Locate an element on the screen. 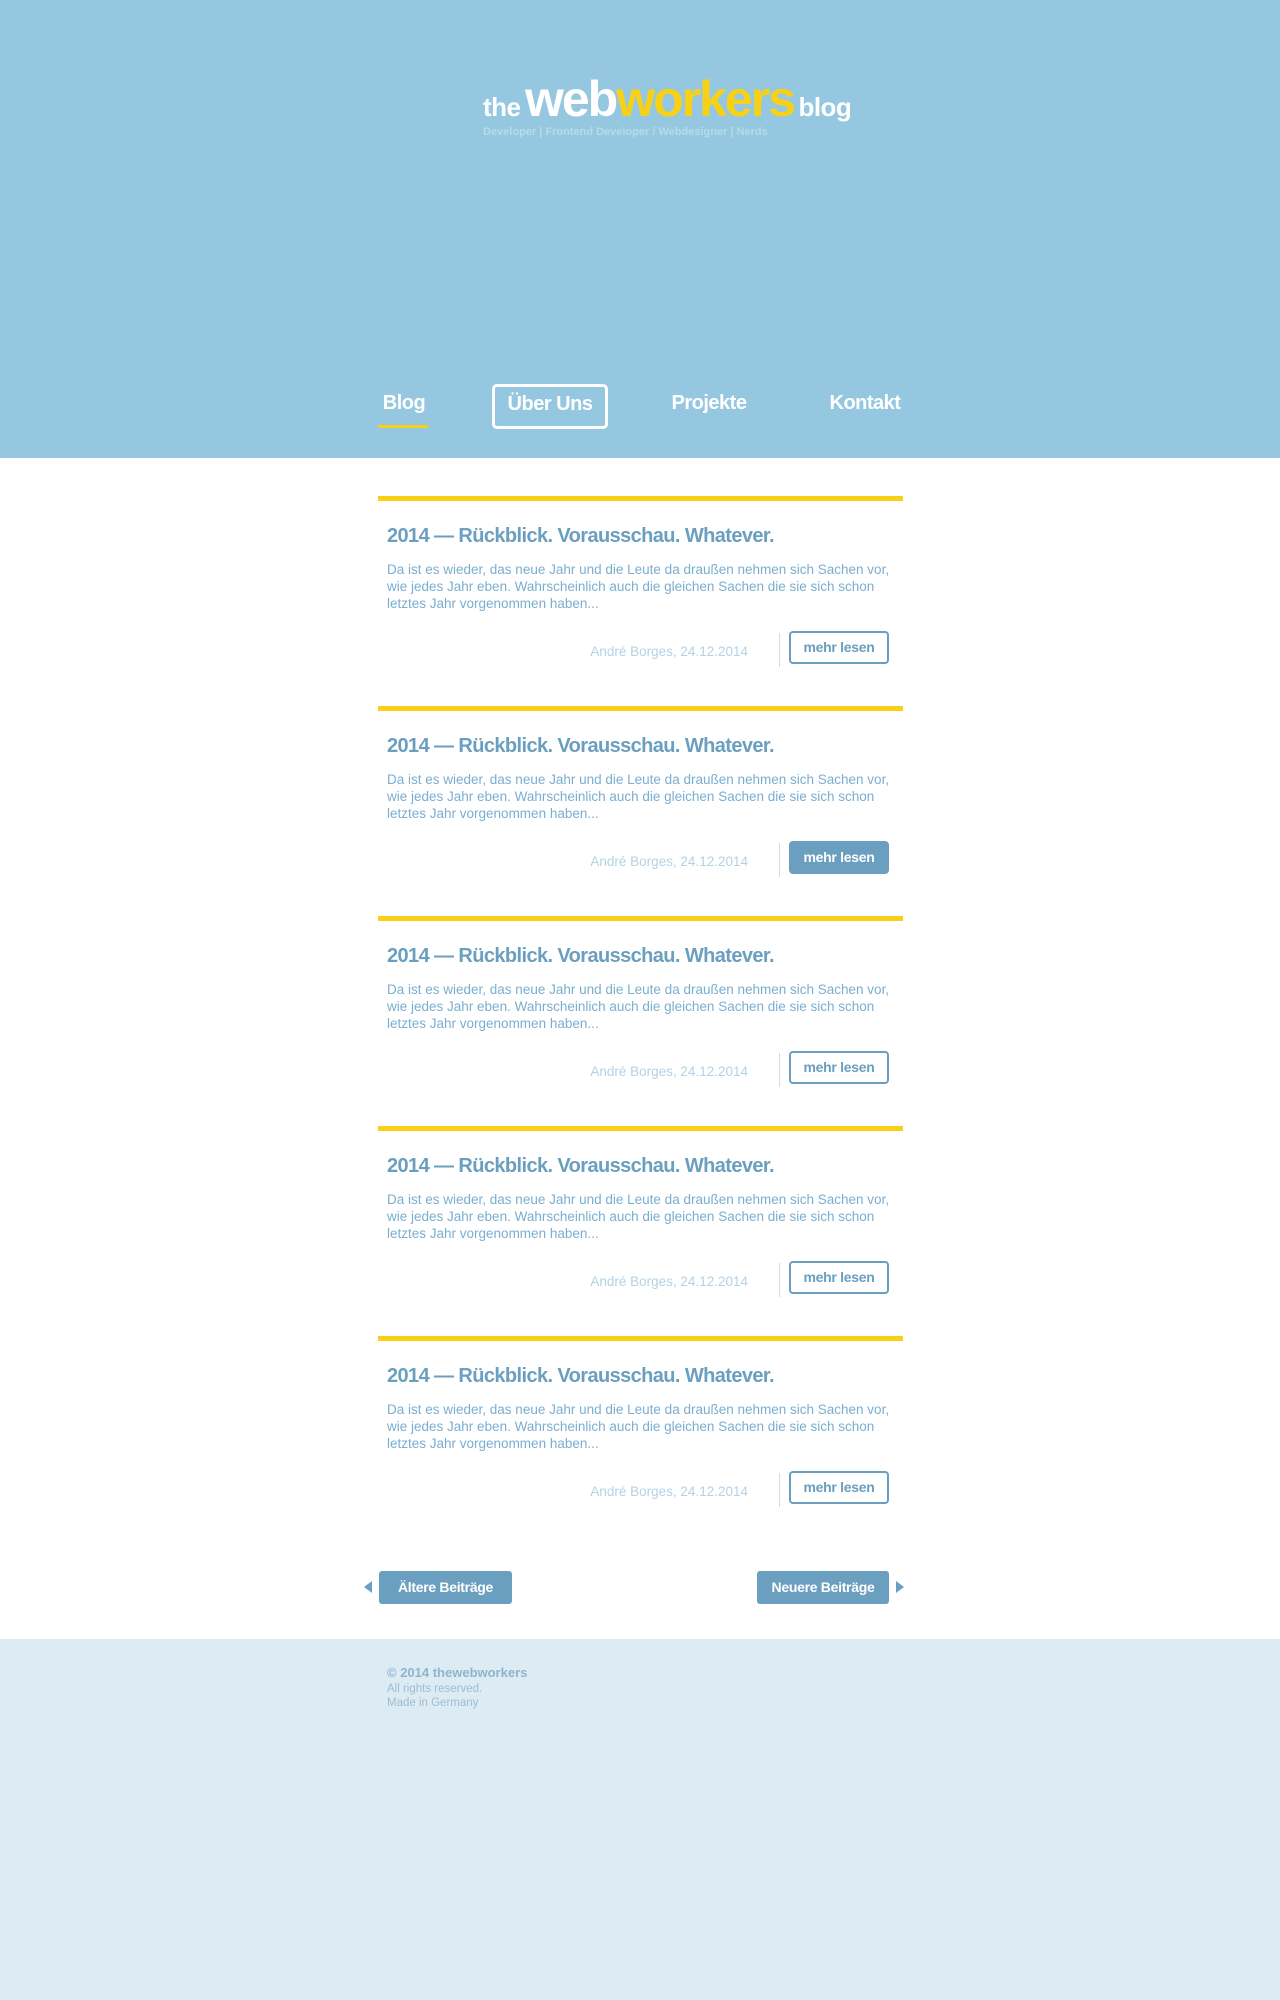 Image resolution: width=1280 pixels, height=2000 pixels. older-posts-button: Ältere Beiträge is located at coordinates (445, 1587).